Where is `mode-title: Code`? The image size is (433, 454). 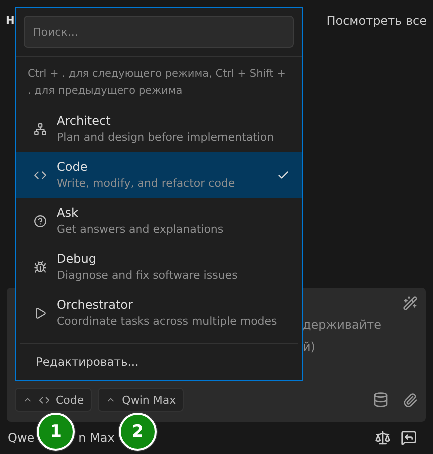
mode-title: Code is located at coordinates (73, 167).